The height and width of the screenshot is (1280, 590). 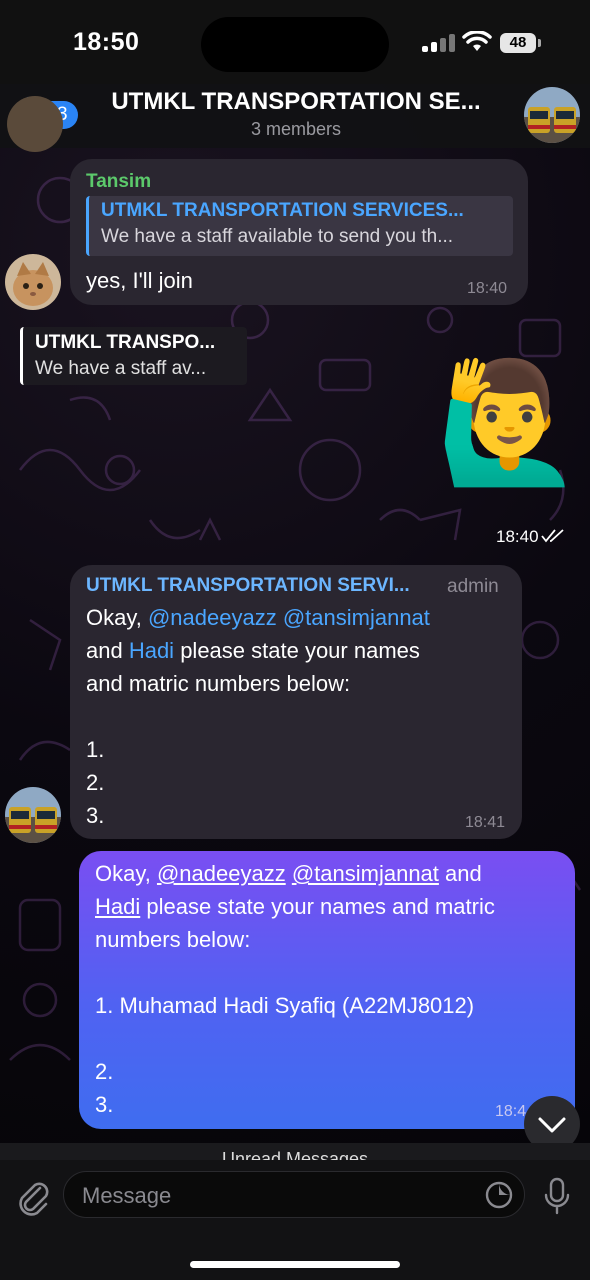 I want to click on tansim-avatar, so click(x=33, y=282).